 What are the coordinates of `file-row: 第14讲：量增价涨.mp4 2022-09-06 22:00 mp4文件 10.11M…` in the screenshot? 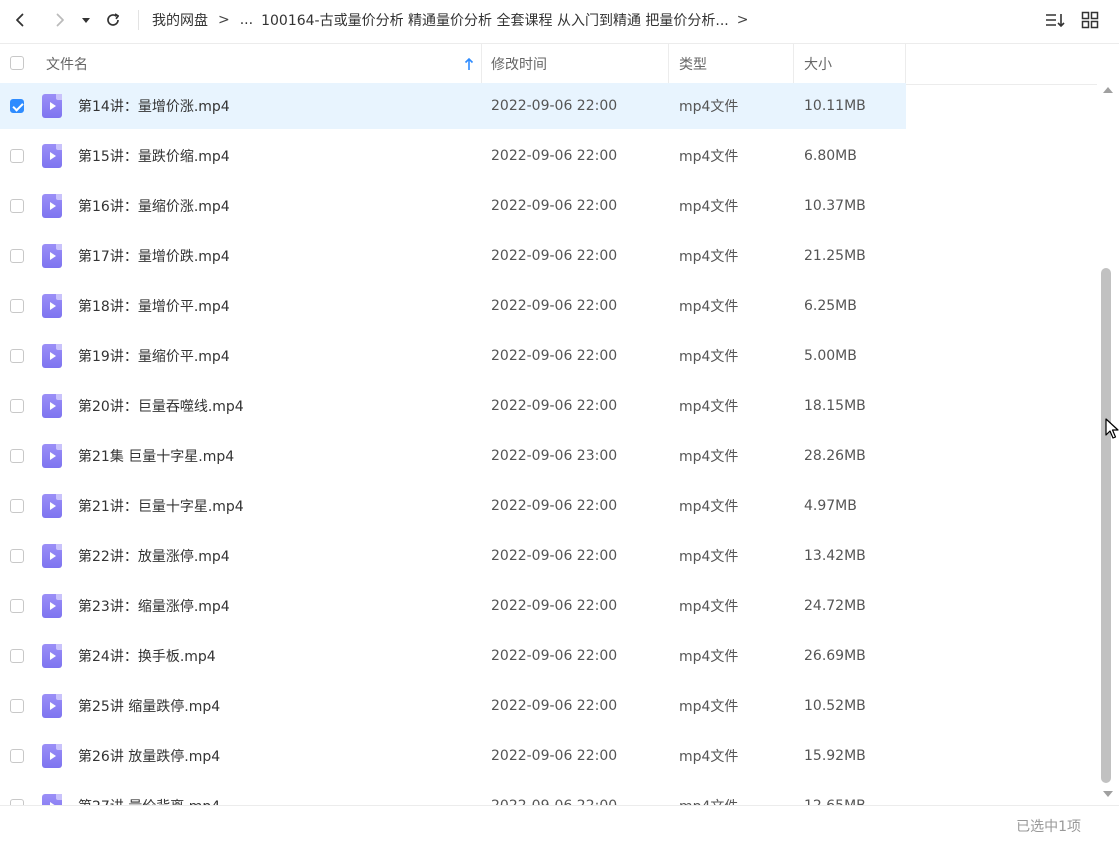 It's located at (453, 106).